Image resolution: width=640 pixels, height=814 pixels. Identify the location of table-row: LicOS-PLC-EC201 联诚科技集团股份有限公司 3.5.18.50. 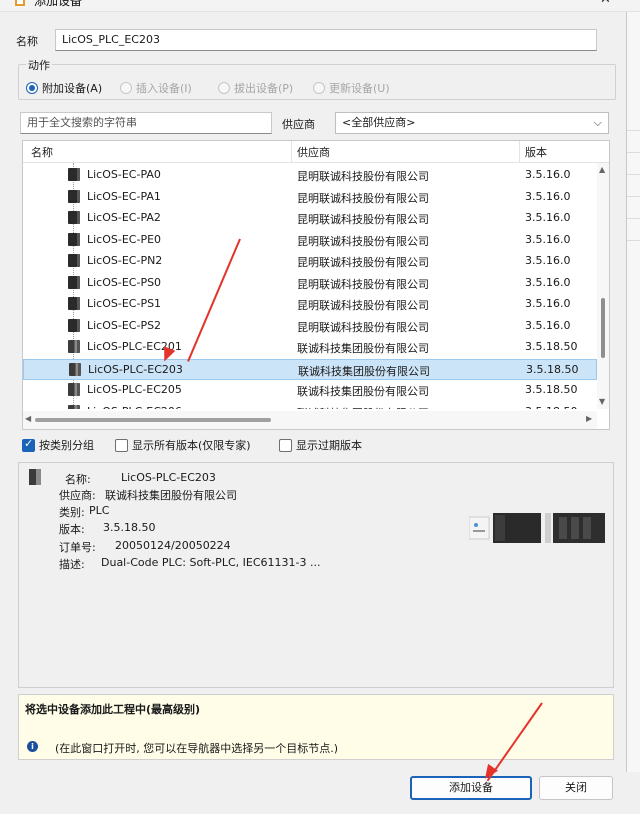
(310, 348).